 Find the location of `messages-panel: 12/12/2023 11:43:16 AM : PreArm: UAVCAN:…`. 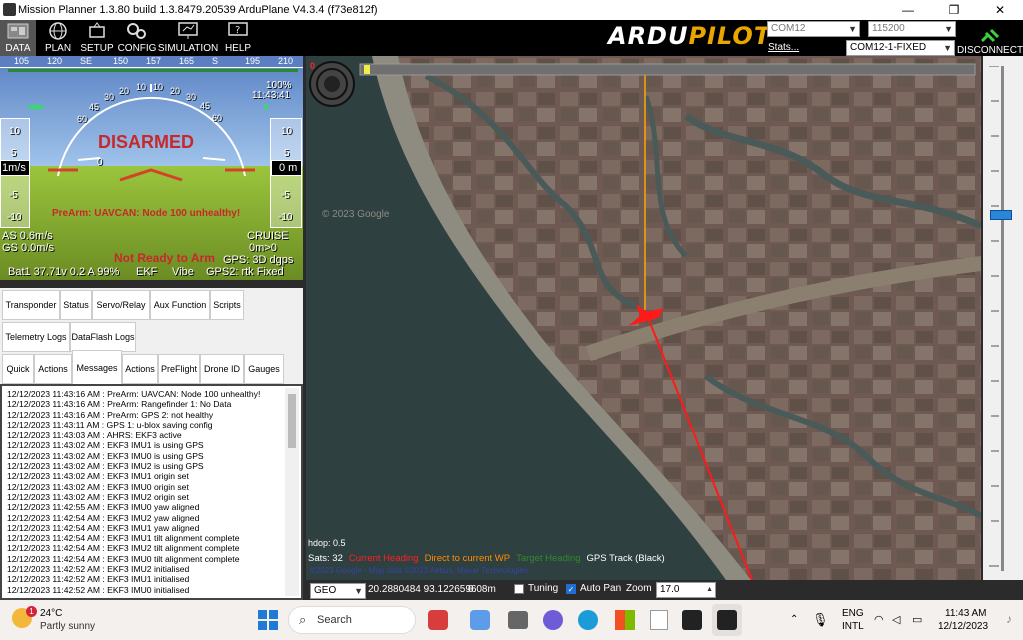

messages-panel: 12/12/2023 11:43:16 AM : PreArm: UAVCAN:… is located at coordinates (151, 492).